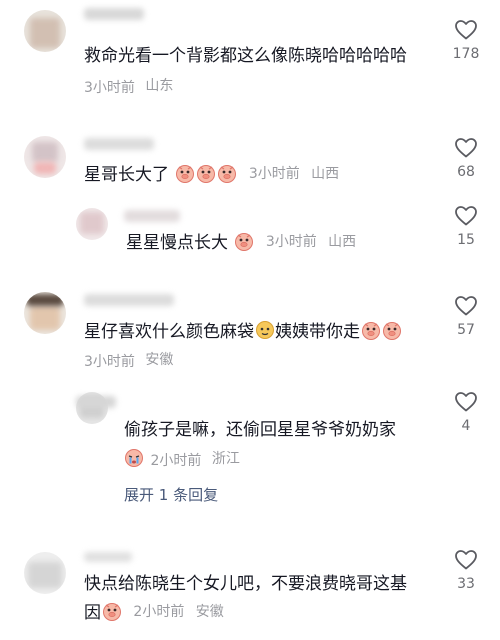  I want to click on comment-text: 救命光看一个背影都这么像陈晓哈哈哈哈哈, so click(245, 56).